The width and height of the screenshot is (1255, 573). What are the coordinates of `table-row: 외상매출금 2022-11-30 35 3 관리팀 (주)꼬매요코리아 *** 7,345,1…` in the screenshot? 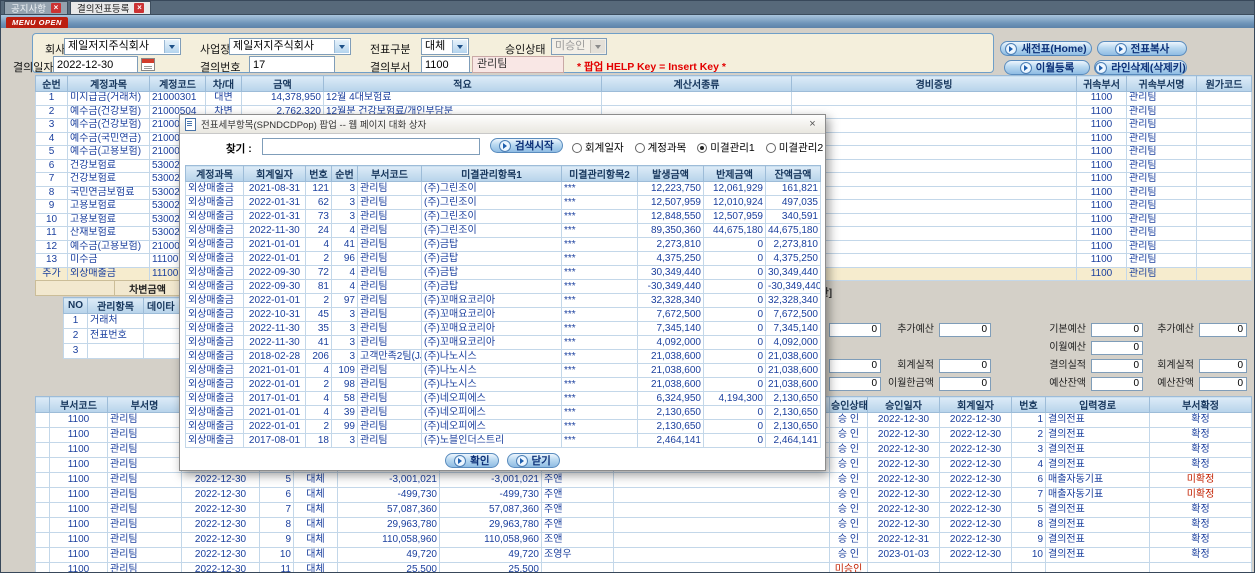 It's located at (503, 328).